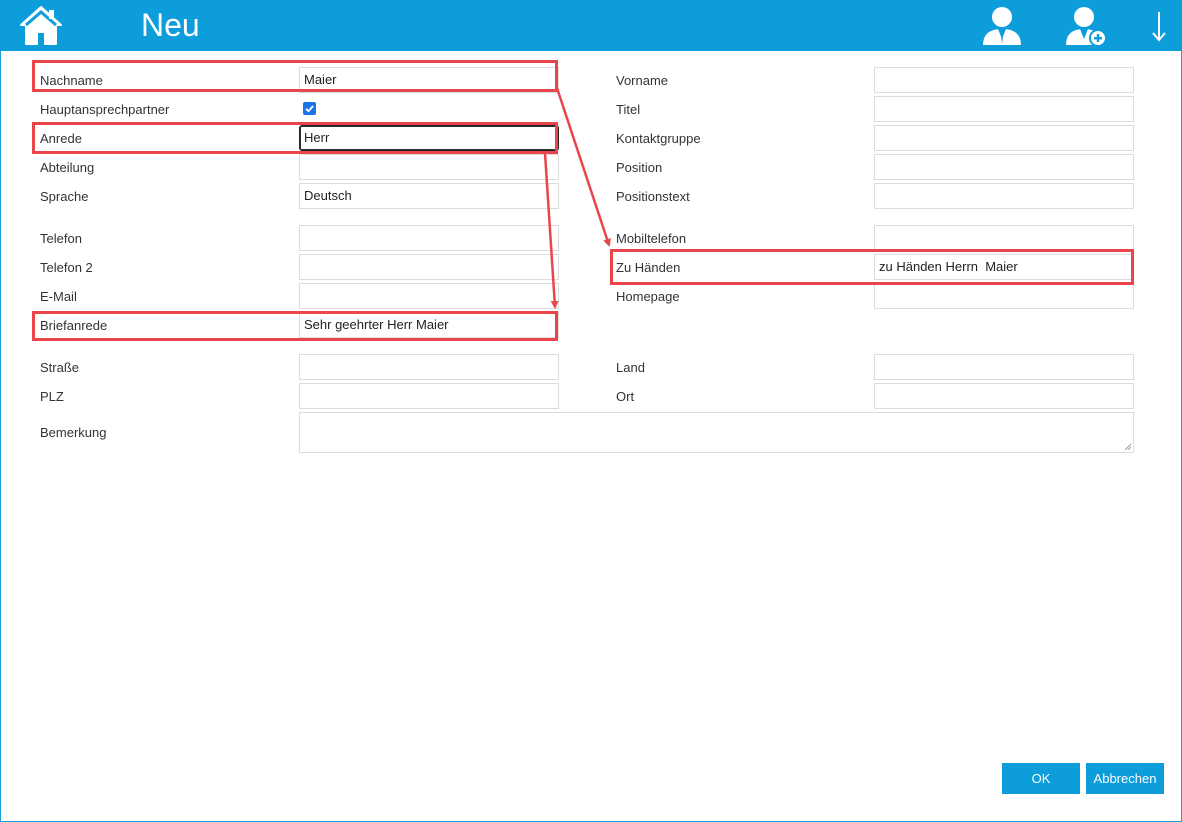  Describe the element at coordinates (170, 25) in the screenshot. I see `page-title: Neu` at that location.